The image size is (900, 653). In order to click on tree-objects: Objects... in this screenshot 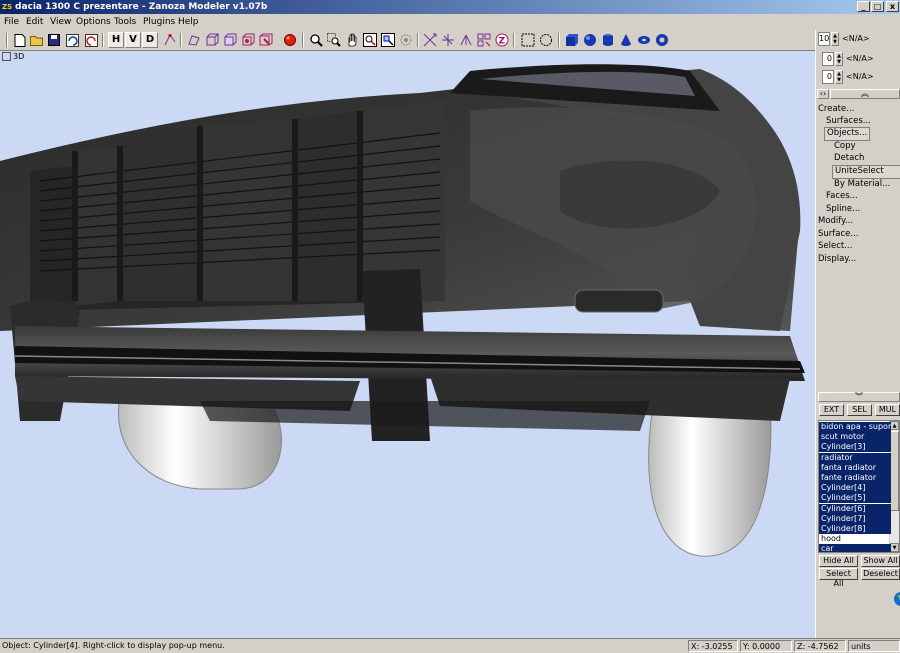, I will do `click(847, 134)`.